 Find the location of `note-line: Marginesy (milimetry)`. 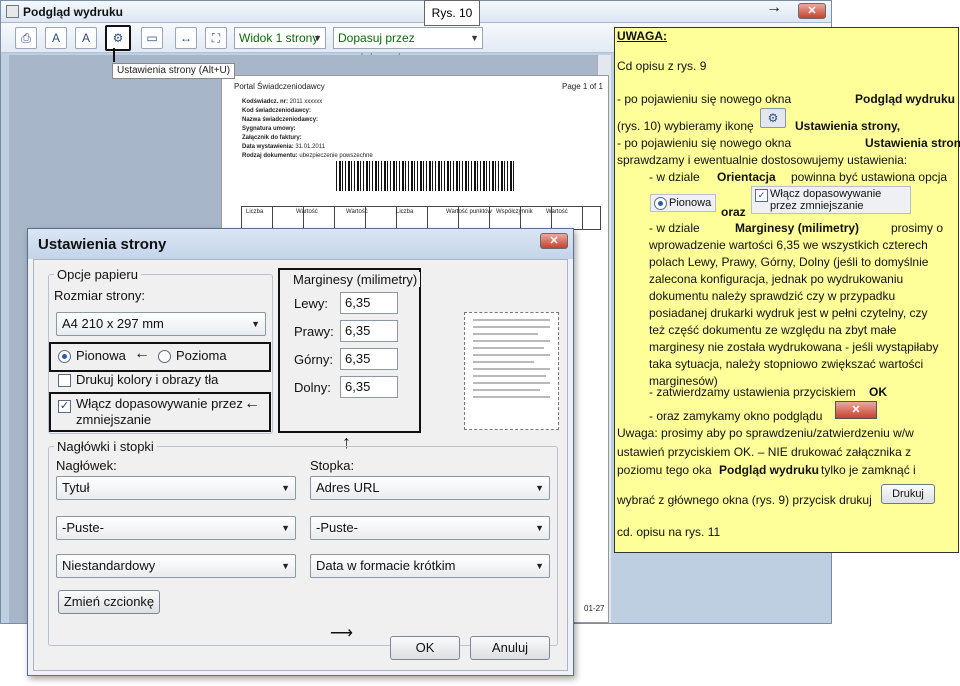

note-line: Marginesy (milimetry) is located at coordinates (797, 228).